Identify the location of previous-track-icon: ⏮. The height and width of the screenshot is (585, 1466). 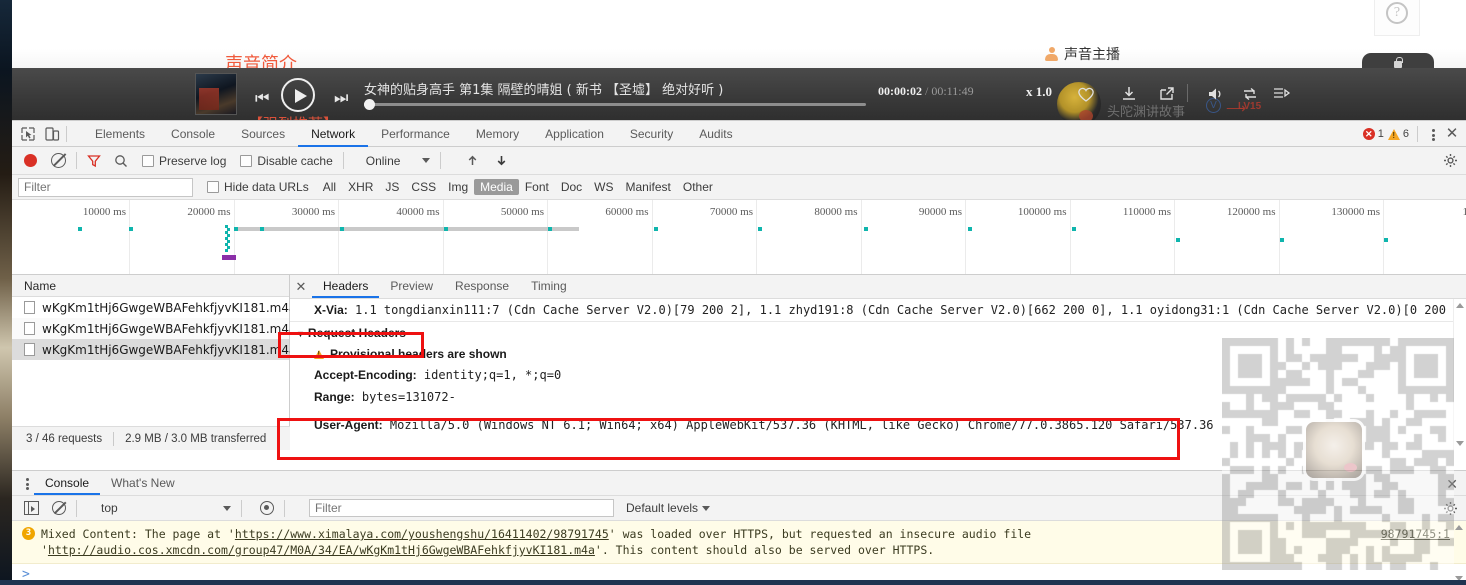
(262, 99).